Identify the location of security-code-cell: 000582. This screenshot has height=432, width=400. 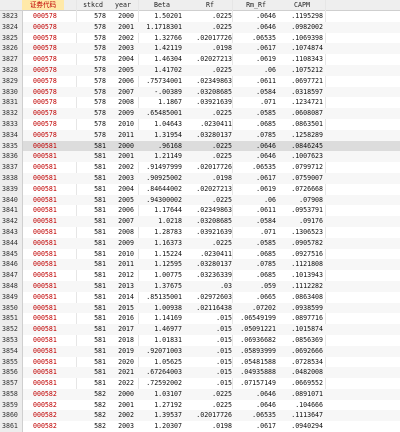
(48, 426).